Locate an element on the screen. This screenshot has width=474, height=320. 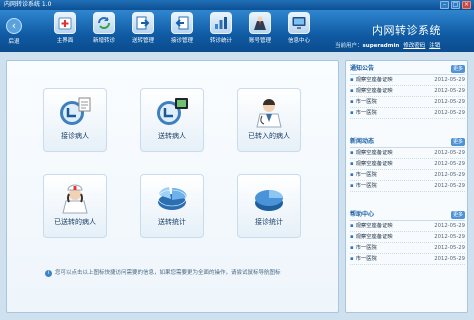
toolbar-item-home: 主界面 is located at coordinates (65, 28).